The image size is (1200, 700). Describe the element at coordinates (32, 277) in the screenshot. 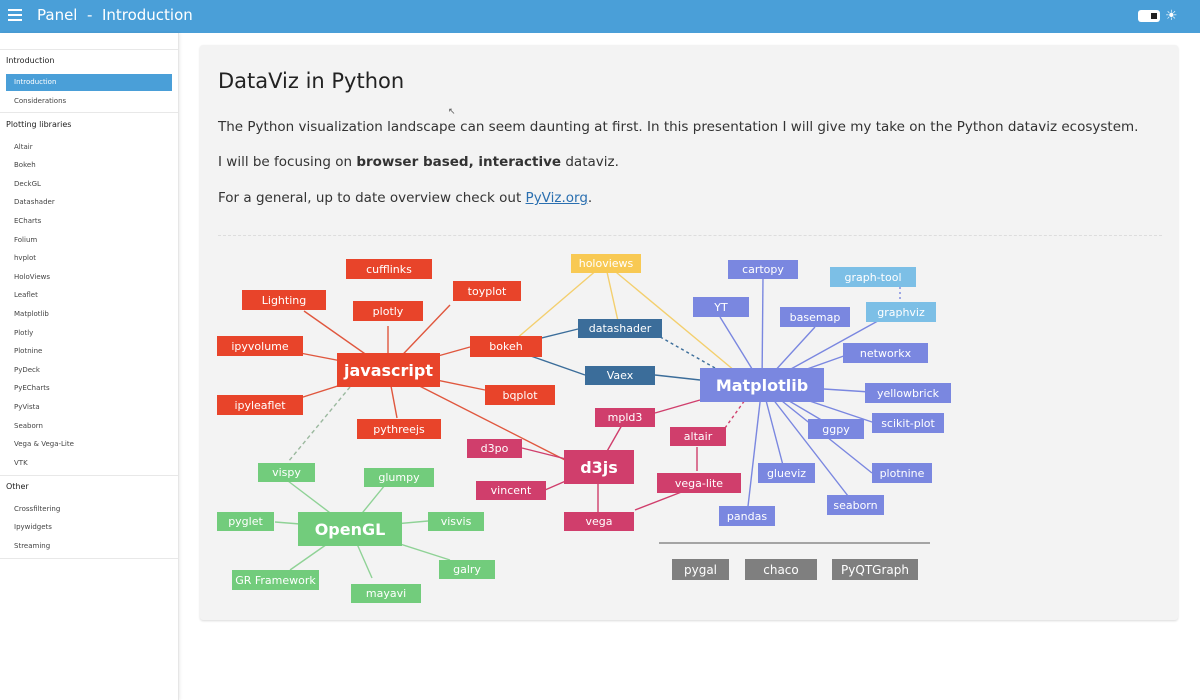

I see `sidebar-item-holoviews: HoloViews` at that location.